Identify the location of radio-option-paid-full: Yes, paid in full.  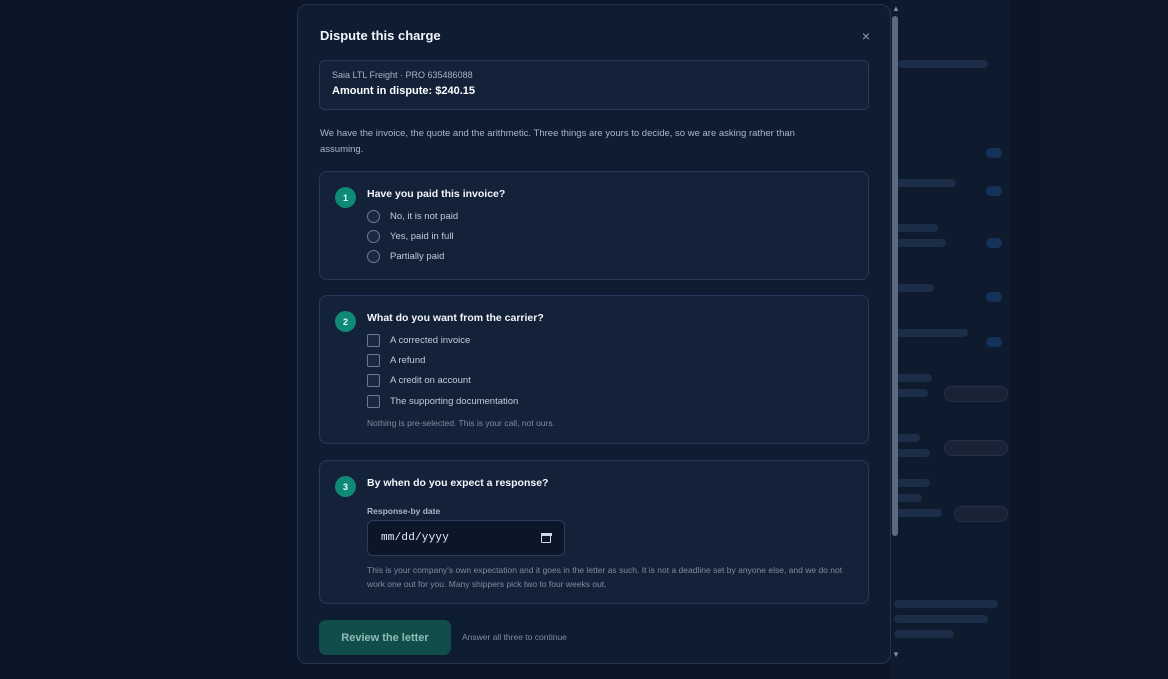
(410, 236).